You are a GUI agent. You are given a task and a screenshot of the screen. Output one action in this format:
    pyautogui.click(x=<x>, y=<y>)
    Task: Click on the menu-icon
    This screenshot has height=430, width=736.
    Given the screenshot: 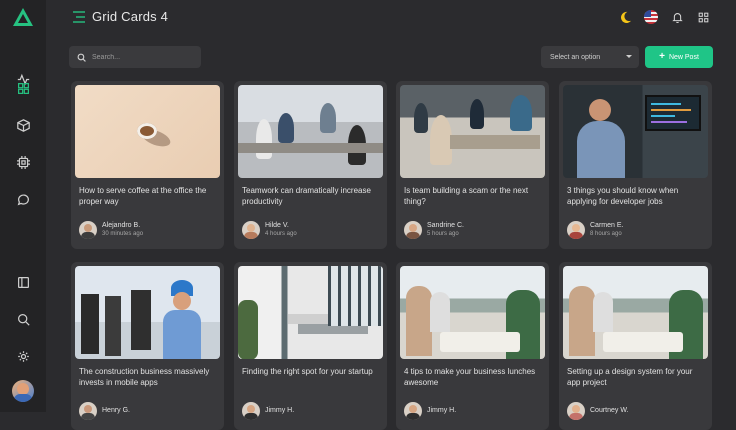 What is the action you would take?
    pyautogui.click(x=79, y=17)
    